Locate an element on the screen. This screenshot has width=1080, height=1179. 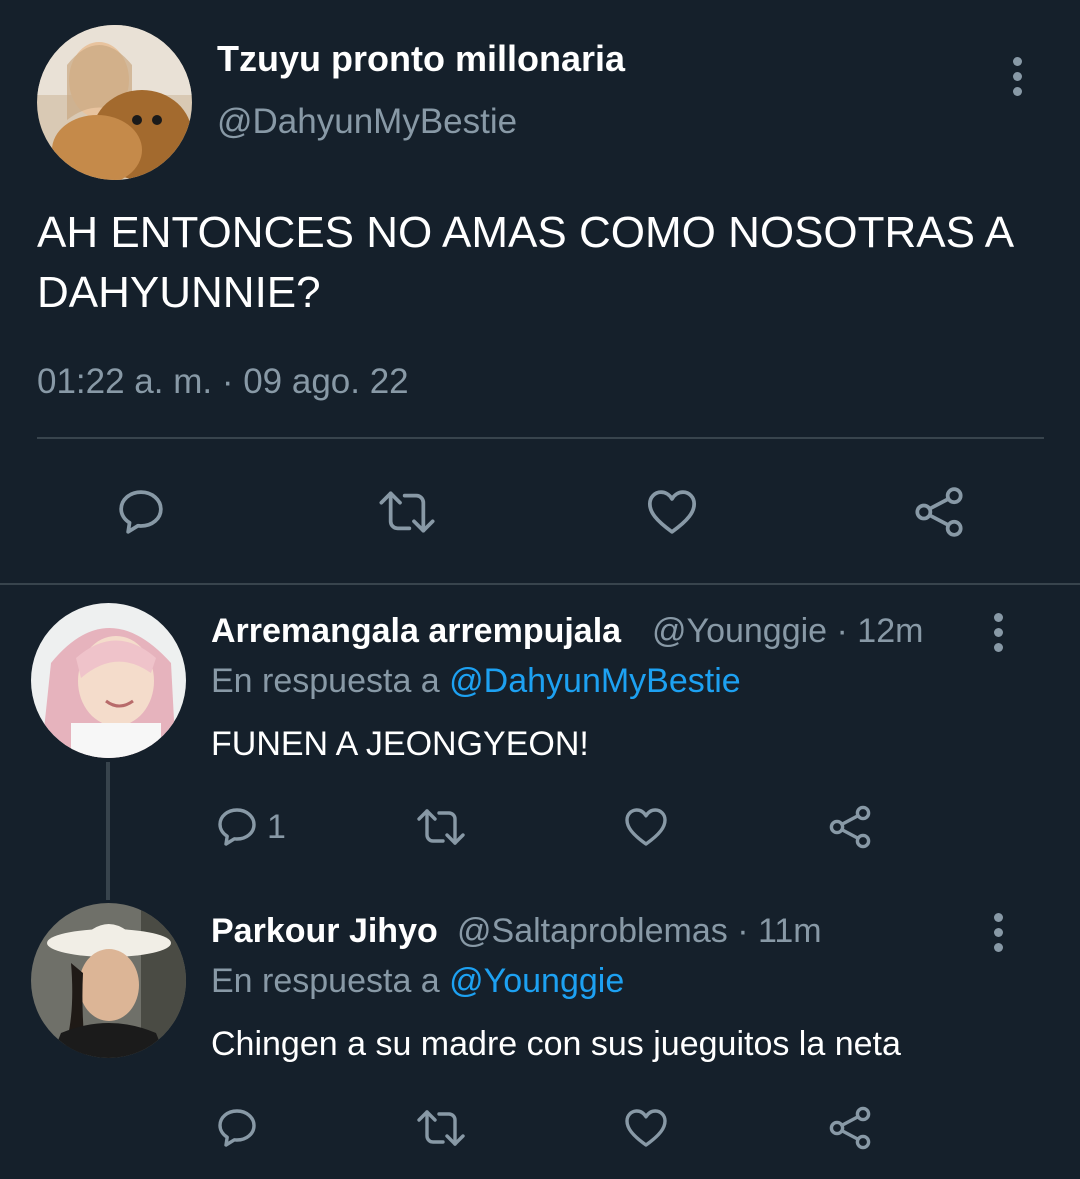
reply-to-mention: @Younggie is located at coordinates (536, 981).